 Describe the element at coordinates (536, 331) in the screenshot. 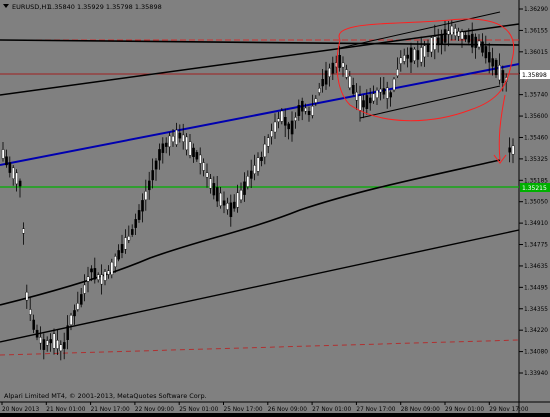

I see `price-axis-label: 1.34220` at that location.